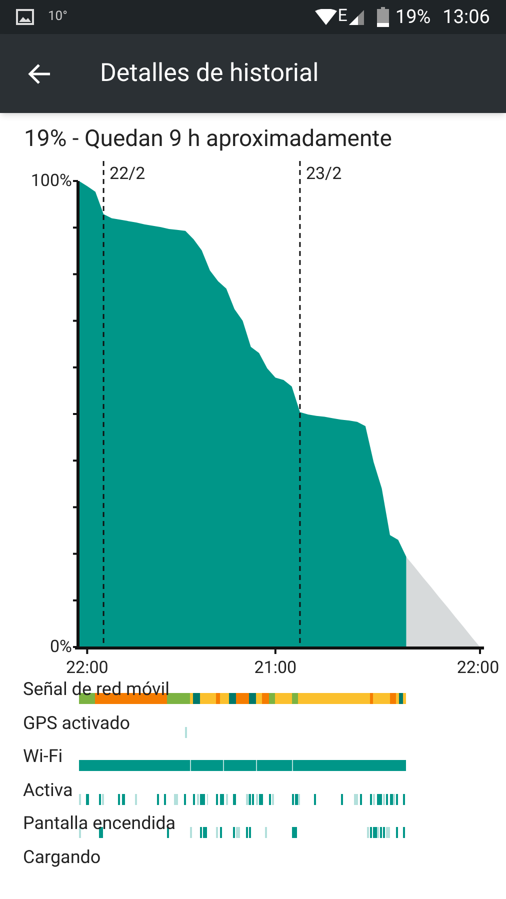  What do you see at coordinates (58, 17) in the screenshot?
I see `temperature-text: 10°` at bounding box center [58, 17].